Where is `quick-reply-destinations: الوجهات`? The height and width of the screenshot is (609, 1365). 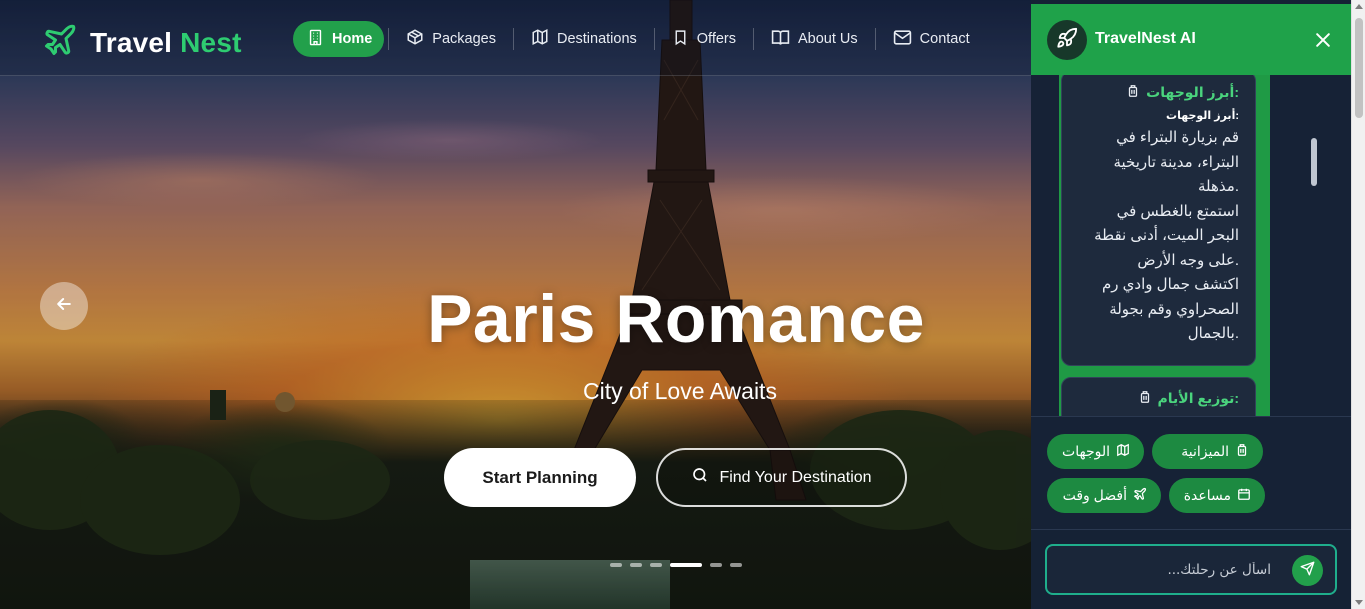 quick-reply-destinations: الوجهات is located at coordinates (1095, 451).